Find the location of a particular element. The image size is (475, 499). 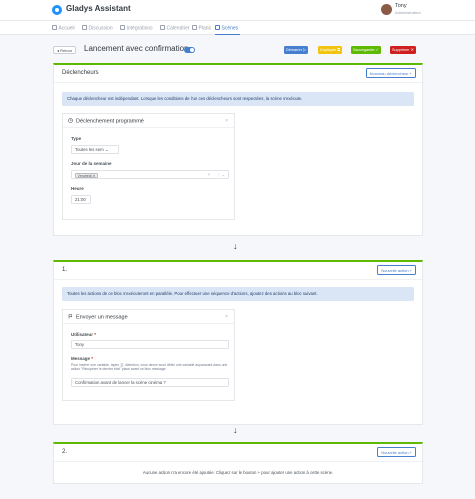

delete-button: Supprimer ✕ is located at coordinates (403, 50).